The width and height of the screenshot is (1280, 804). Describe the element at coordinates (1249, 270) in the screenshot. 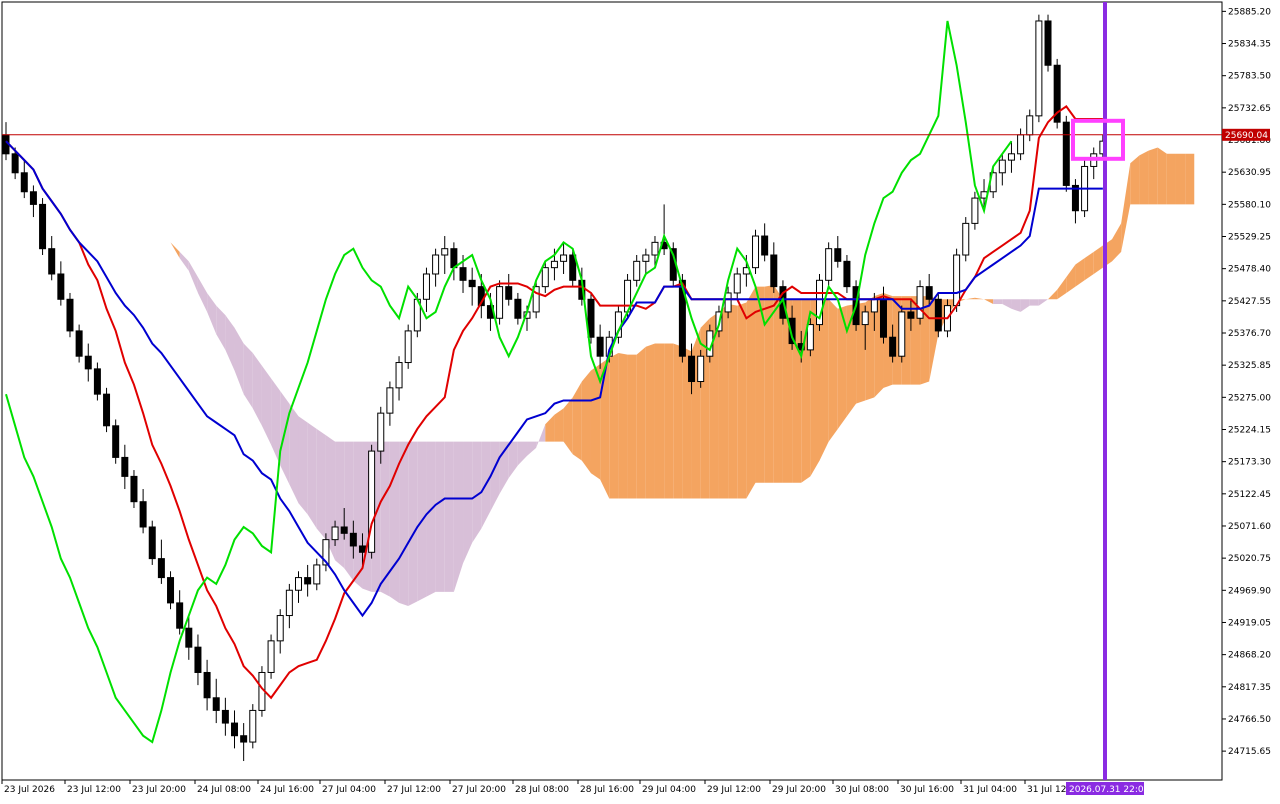

I see `y-tick-label: 25478.40` at that location.